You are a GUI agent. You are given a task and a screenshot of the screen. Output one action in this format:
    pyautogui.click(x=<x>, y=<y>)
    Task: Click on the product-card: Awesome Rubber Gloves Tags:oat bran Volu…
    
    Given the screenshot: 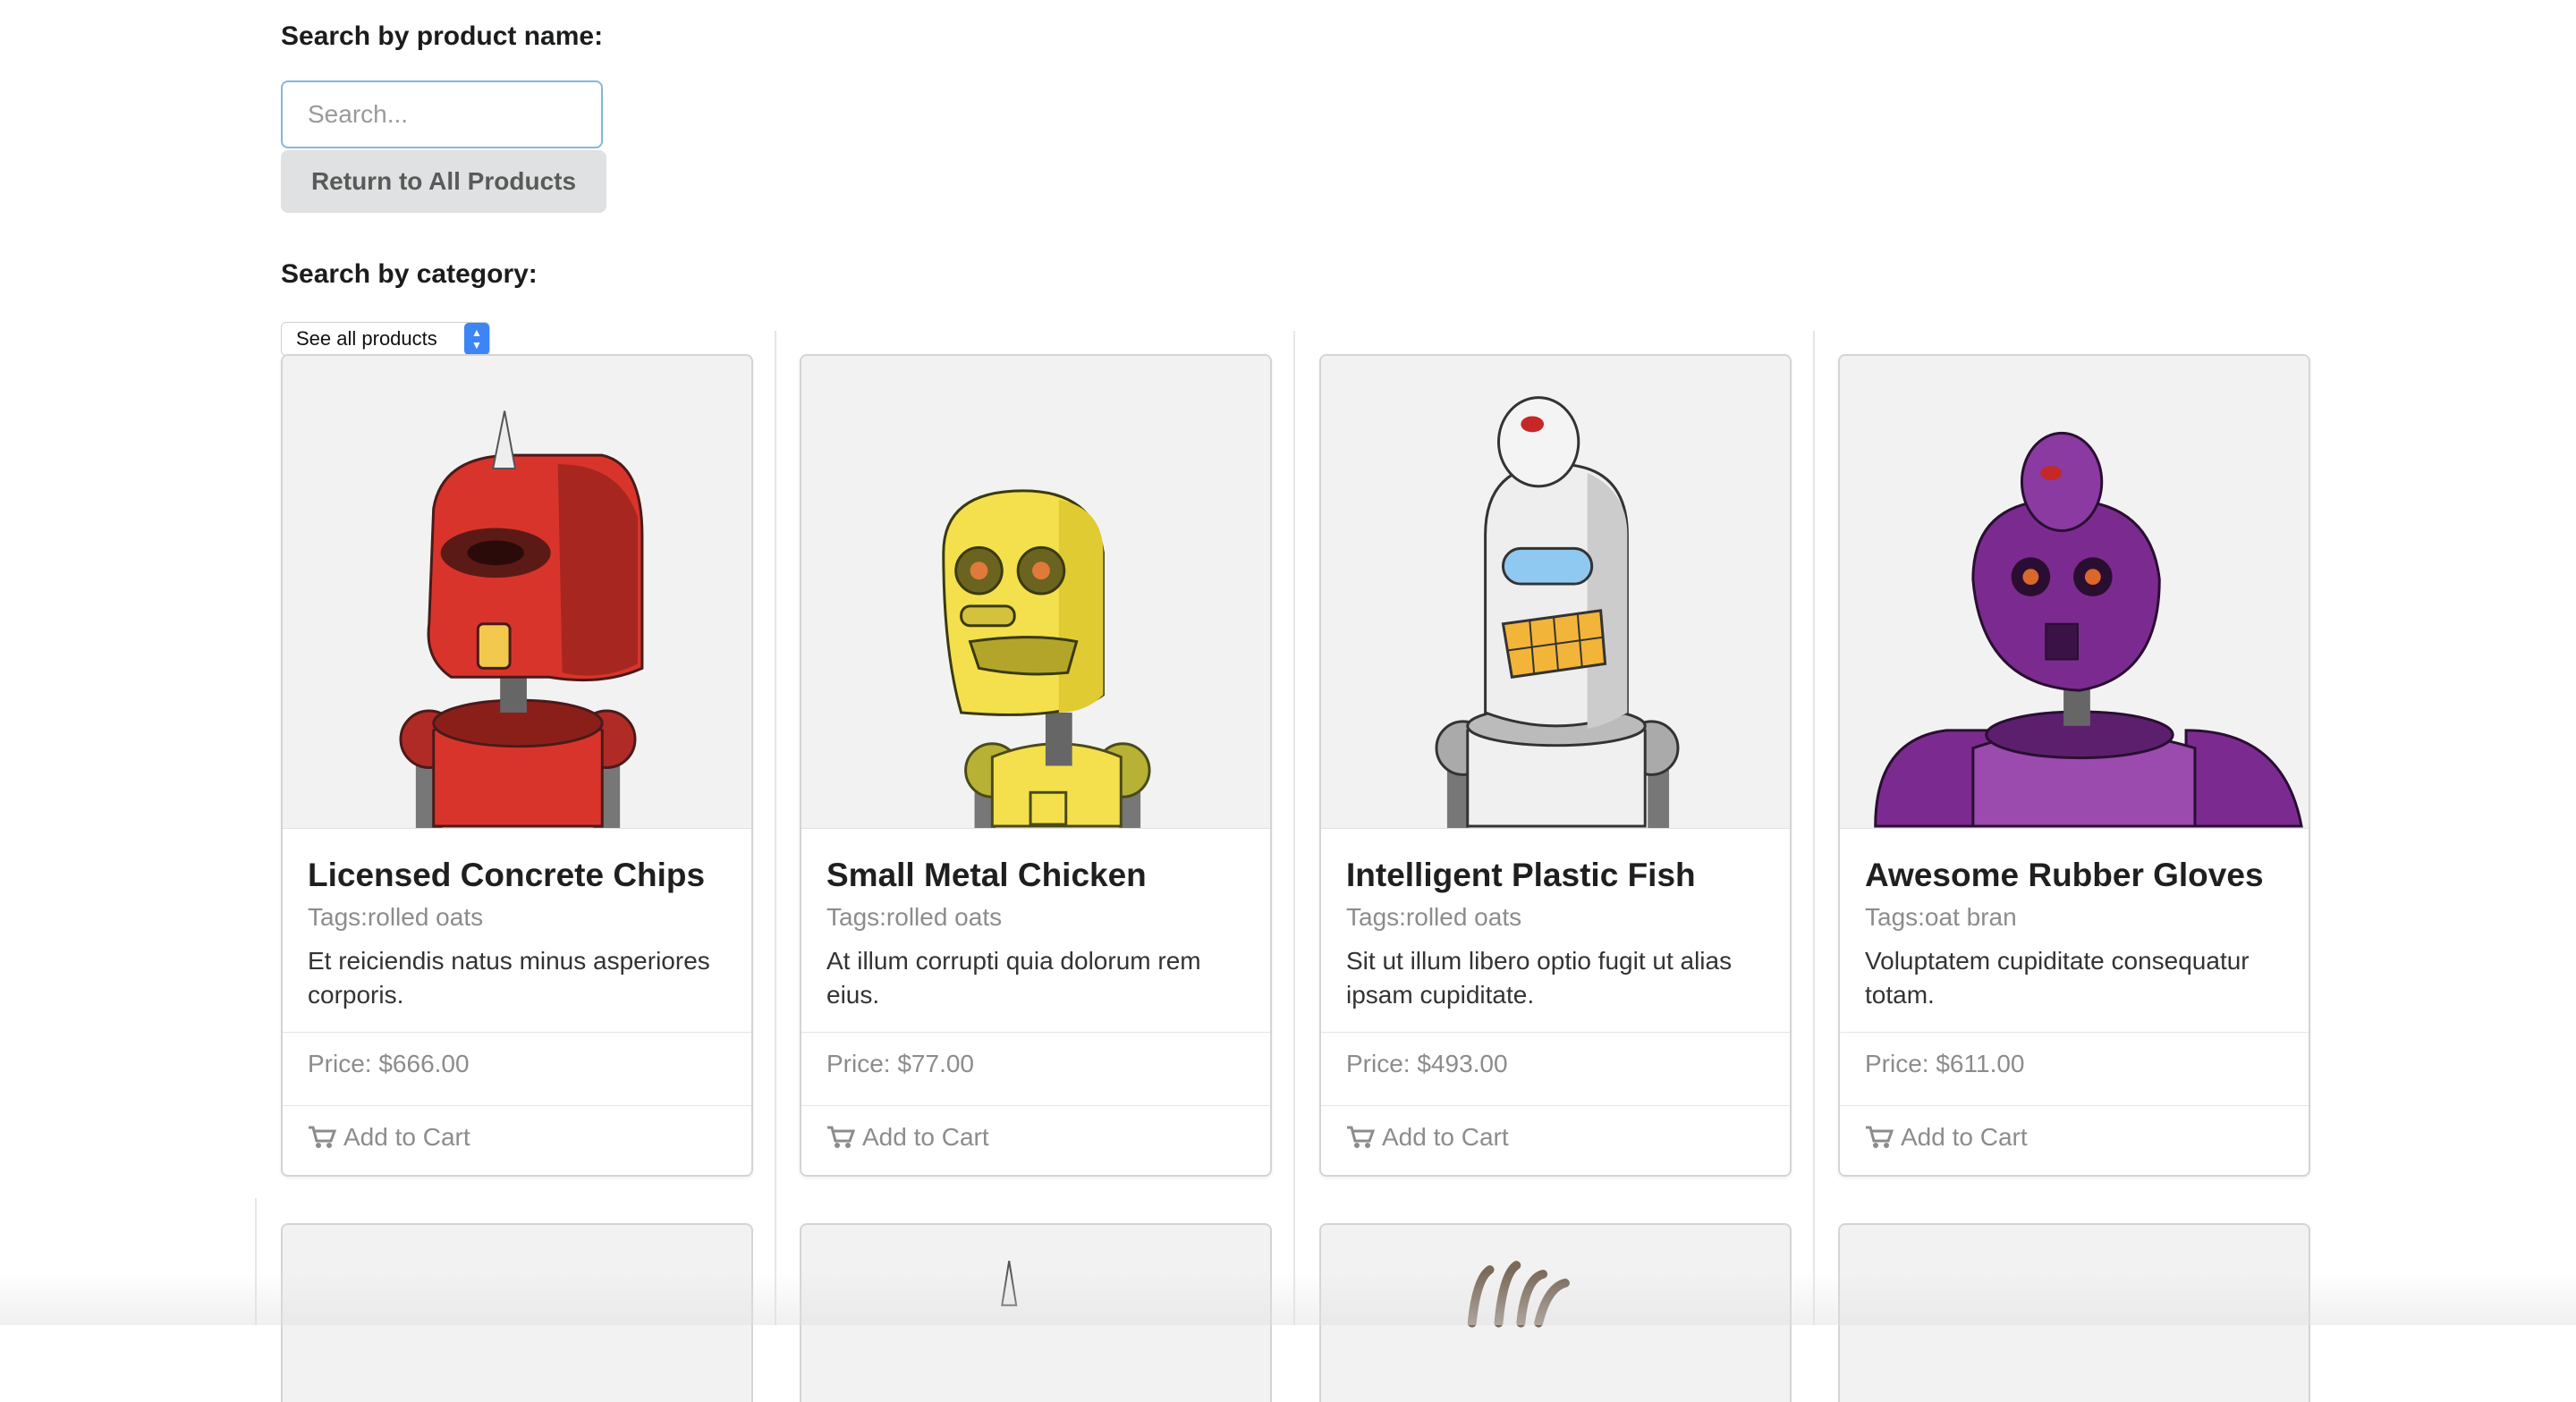 What is the action you would take?
    pyautogui.click(x=2074, y=765)
    